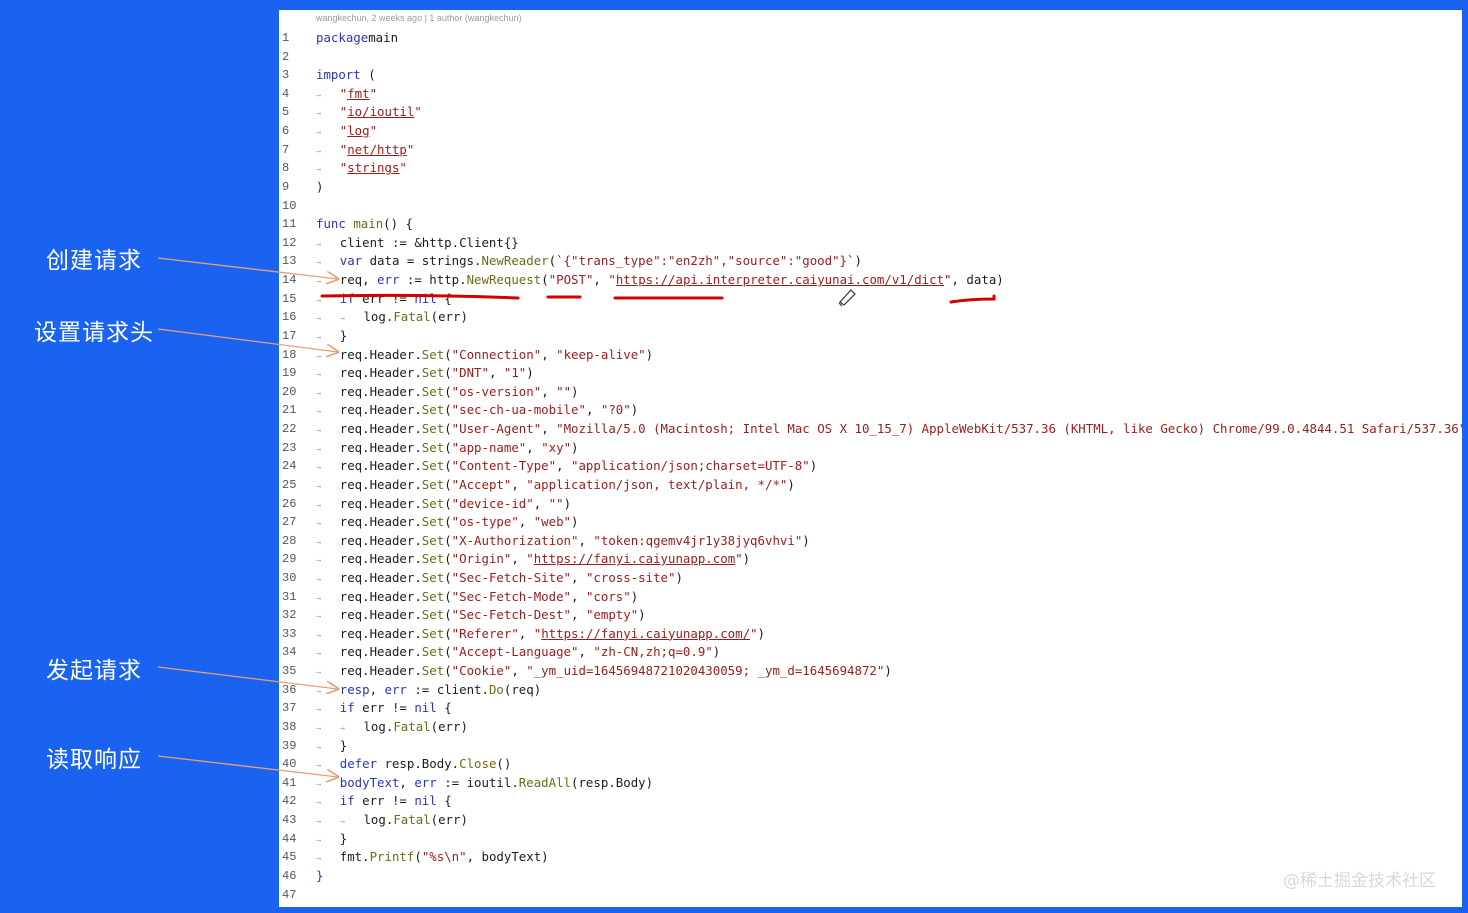 This screenshot has height=913, width=1468. I want to click on code-token: (`, so click(556, 261).